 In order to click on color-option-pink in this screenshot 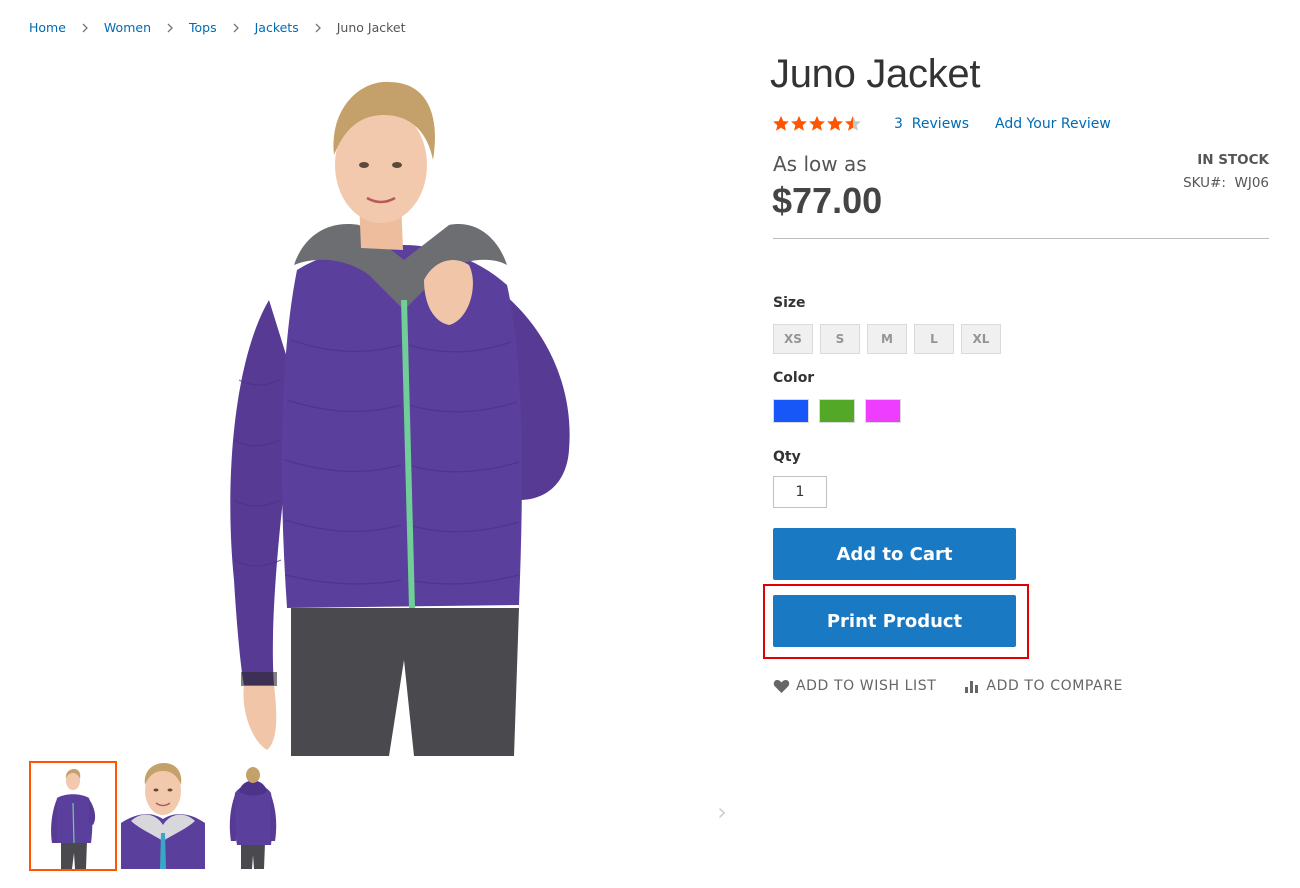, I will do `click(883, 411)`.